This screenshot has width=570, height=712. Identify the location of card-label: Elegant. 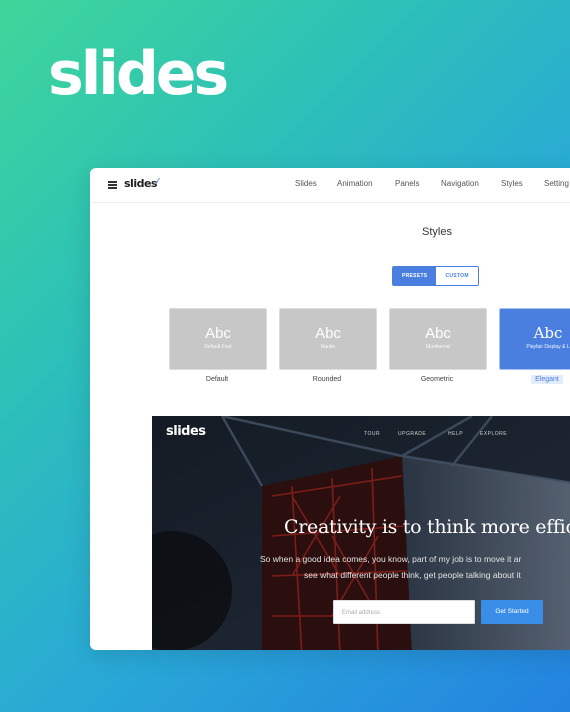
(534, 379).